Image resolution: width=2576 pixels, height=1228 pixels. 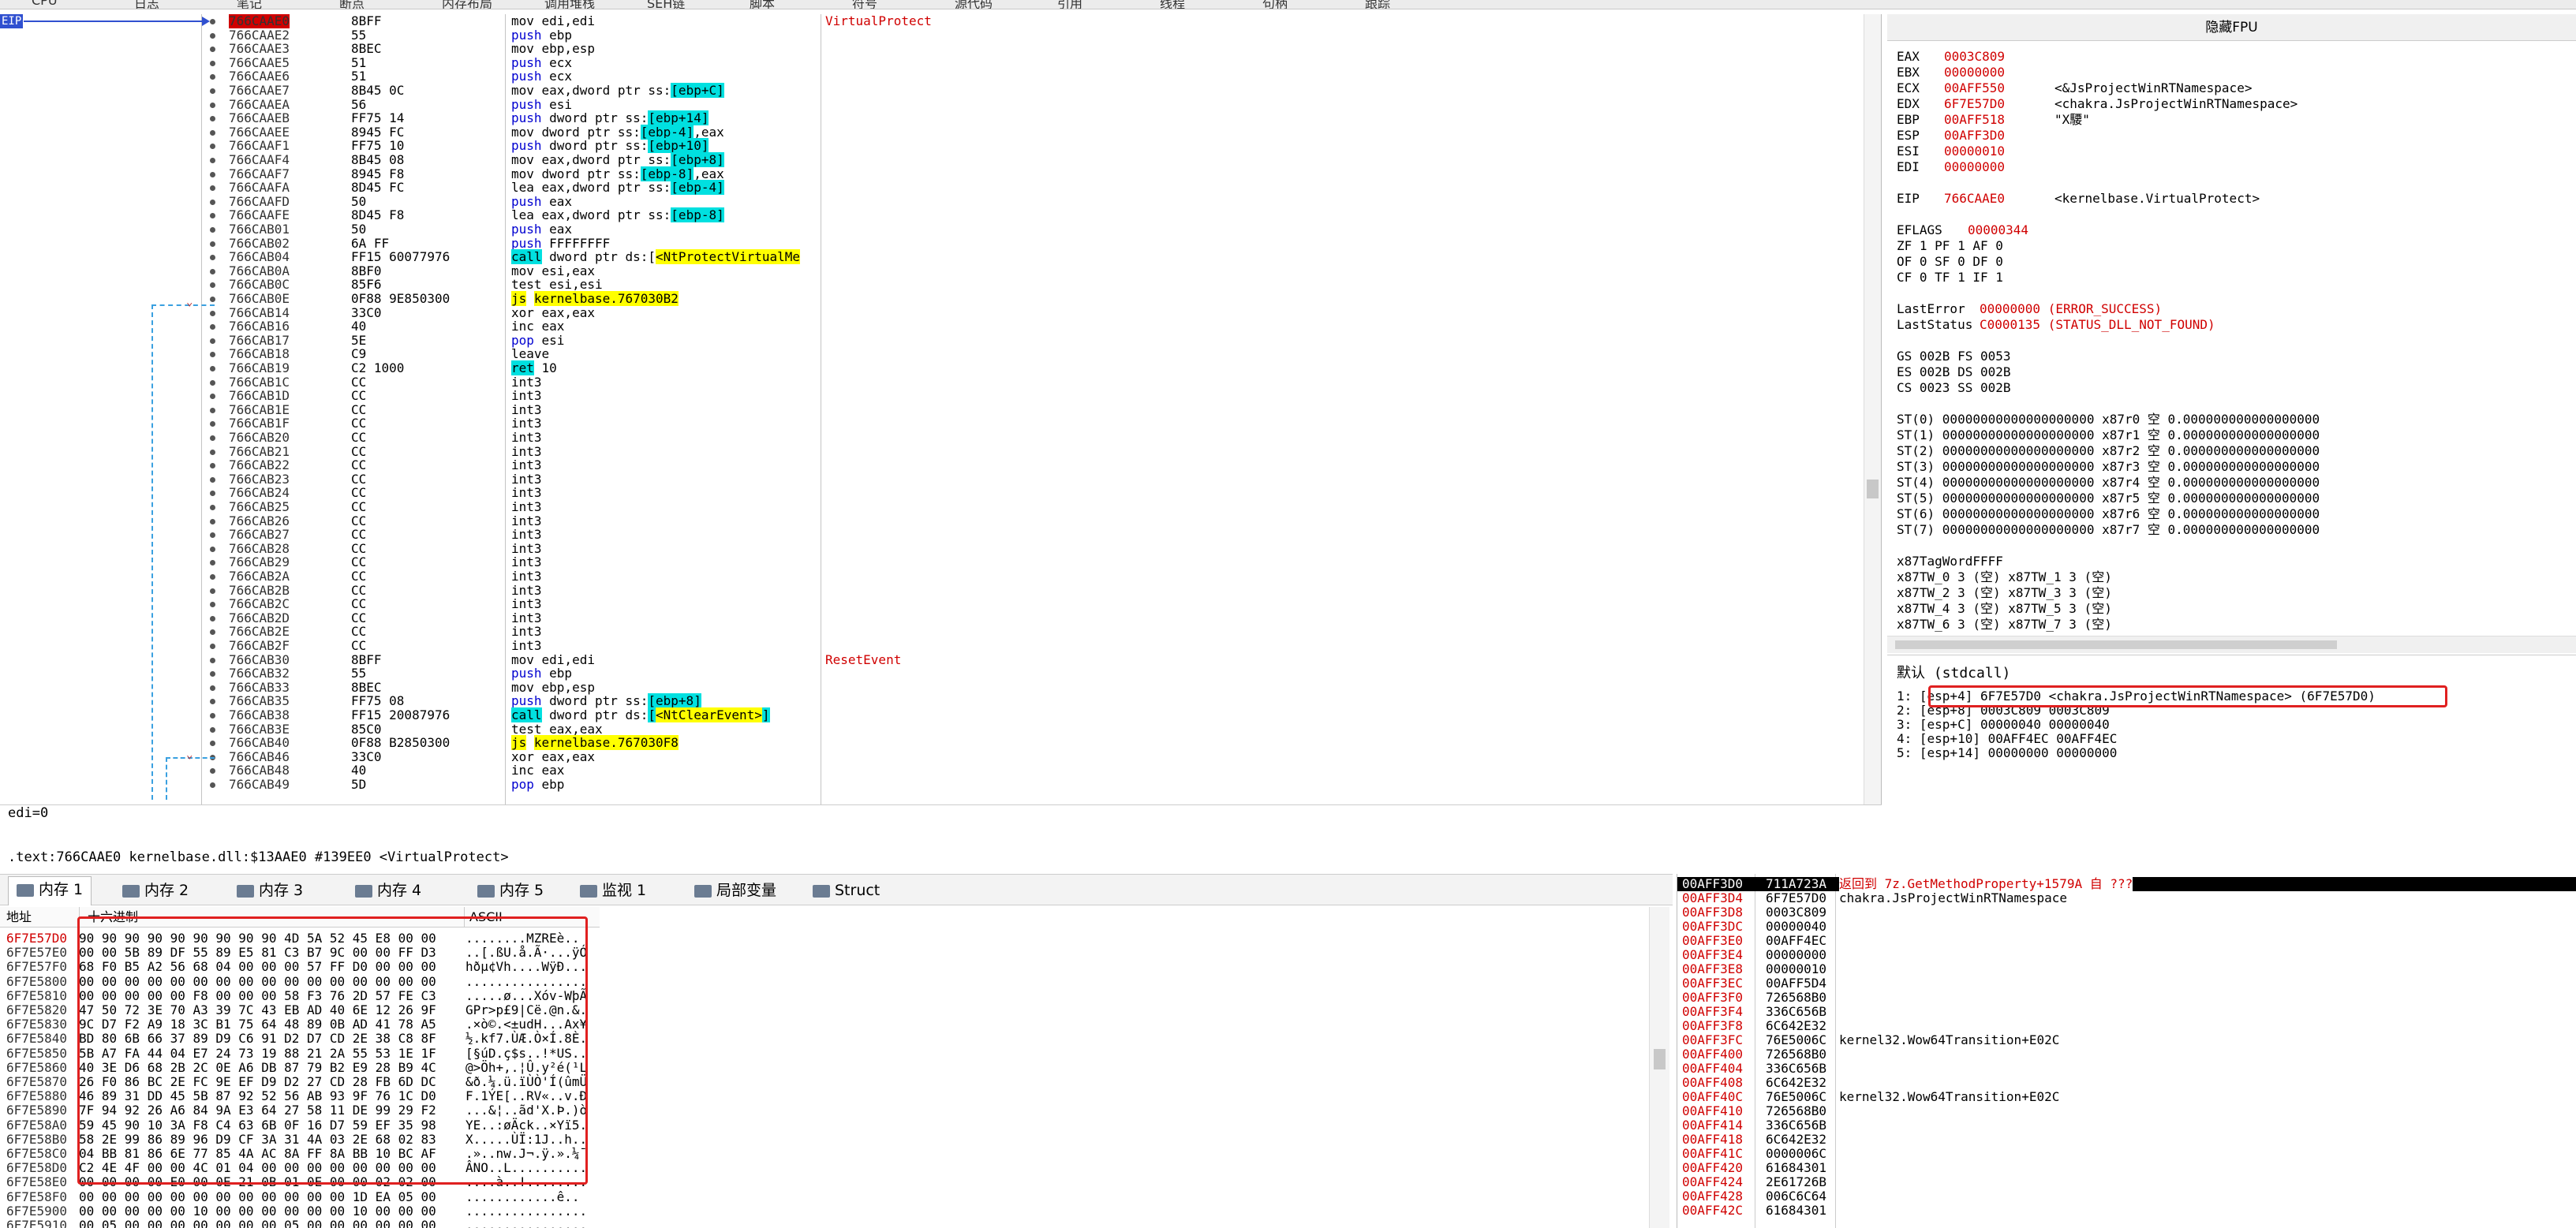 What do you see at coordinates (666, 4) in the screenshot?
I see `toolbar-tab: SEH链` at bounding box center [666, 4].